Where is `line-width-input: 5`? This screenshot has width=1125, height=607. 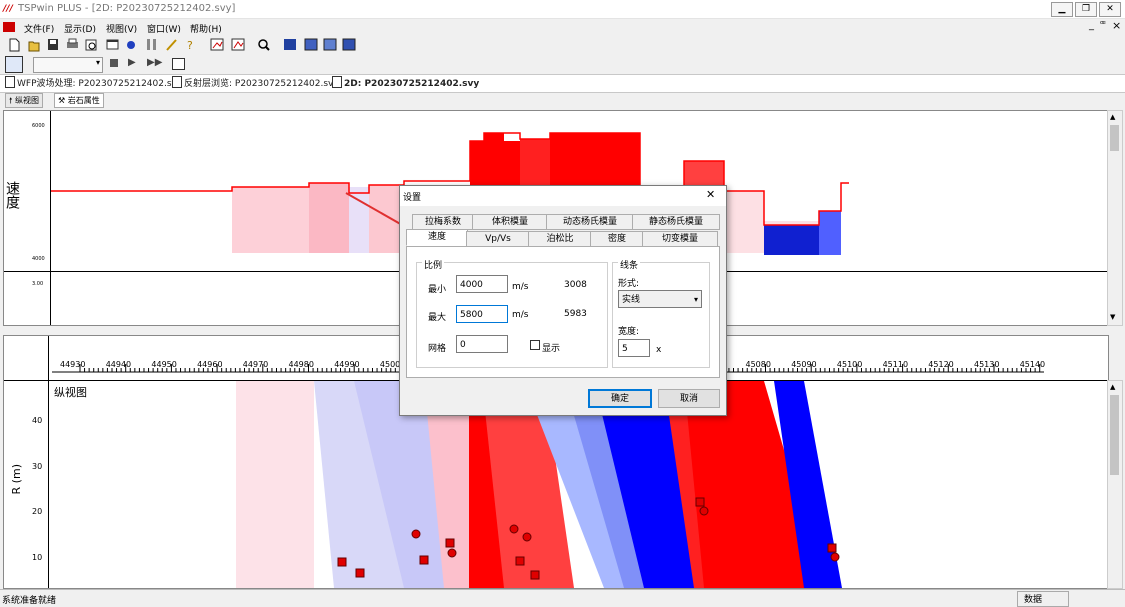 line-width-input: 5 is located at coordinates (634, 348).